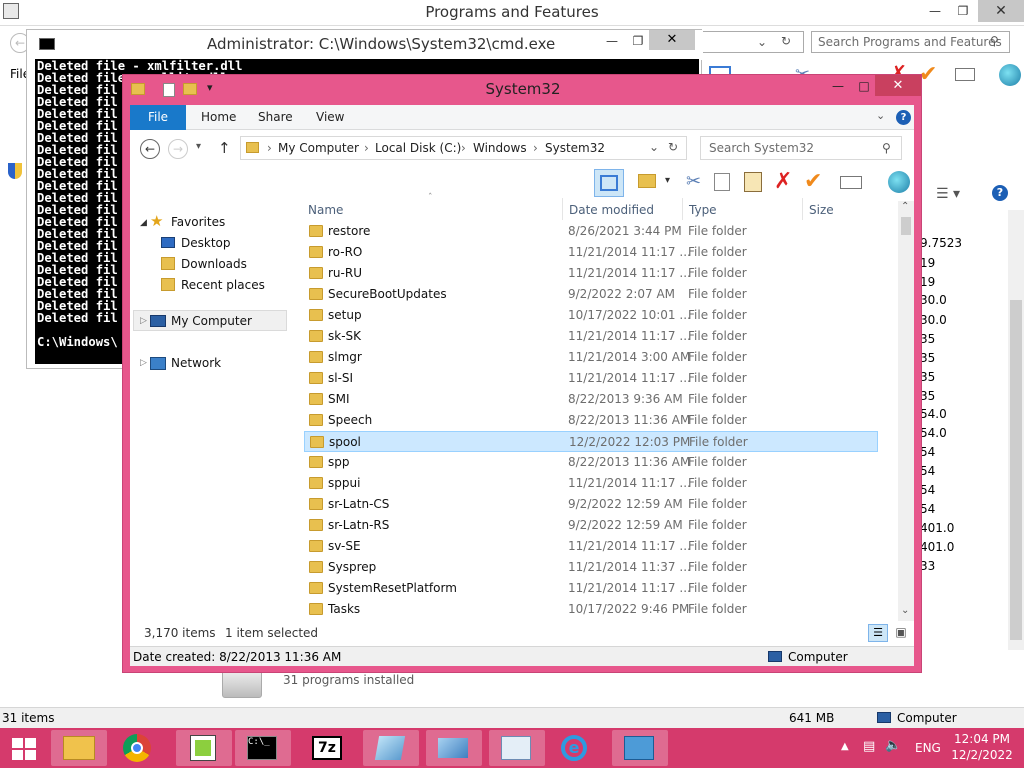  Describe the element at coordinates (753, 182) in the screenshot. I see `paste-icon` at that location.